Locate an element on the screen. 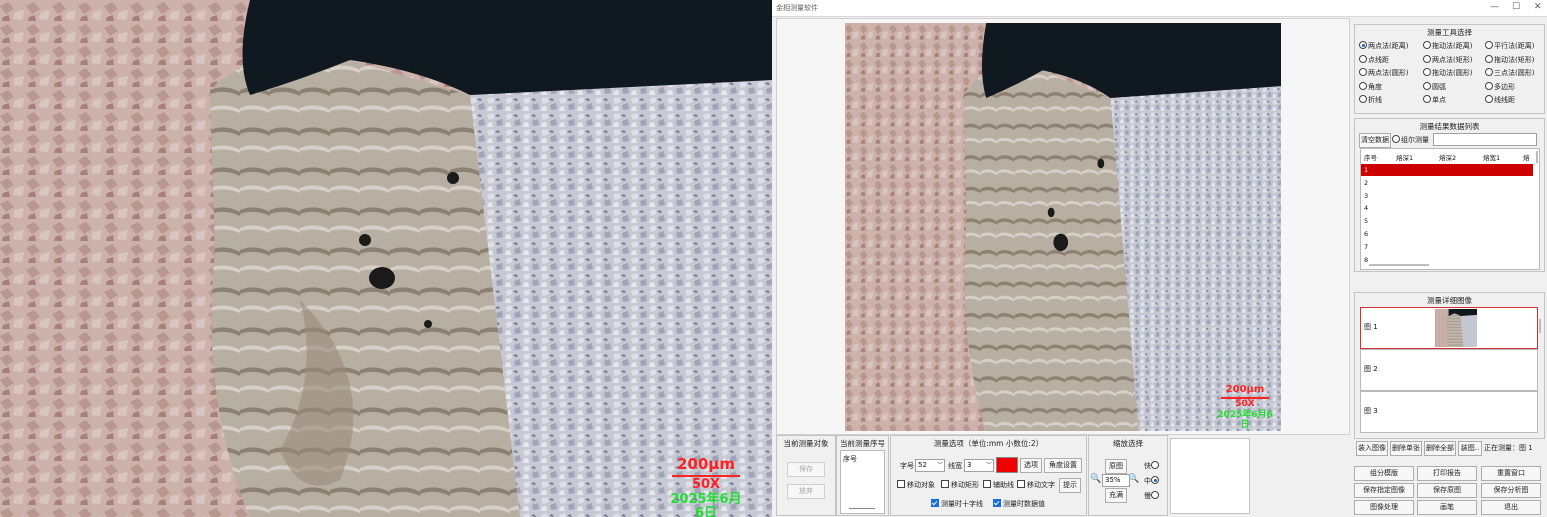  thumbnail-3: 图 3 is located at coordinates (1449, 412).